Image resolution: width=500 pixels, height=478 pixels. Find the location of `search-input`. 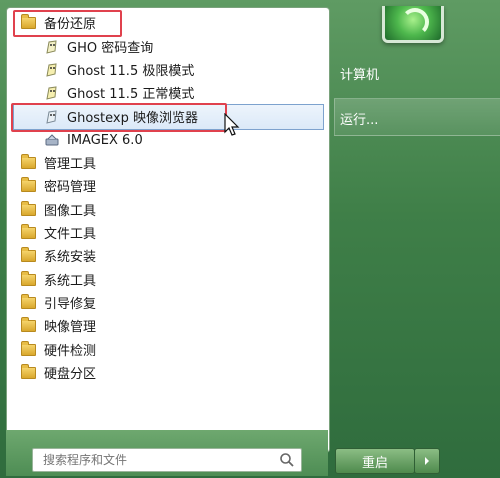

search-input is located at coordinates (158, 460).